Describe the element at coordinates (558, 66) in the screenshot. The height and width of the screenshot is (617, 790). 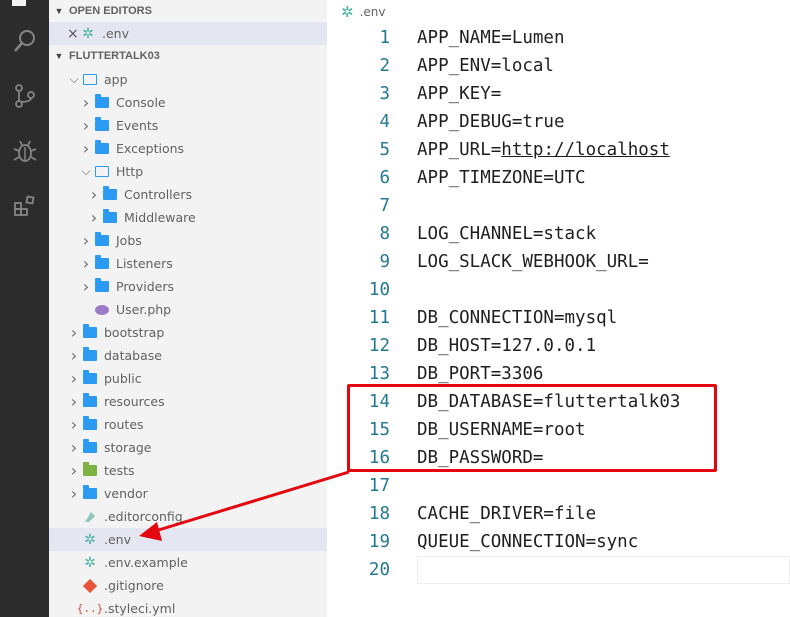
I see `code-line: 2 APP_ENV=local` at that location.